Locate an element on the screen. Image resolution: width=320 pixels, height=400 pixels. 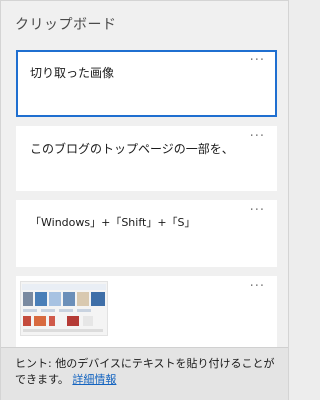
hint-text-block: ヒント: 他のデバイスにテキストを貼り付けることができます。 詳細情報 is located at coordinates (149, 372).